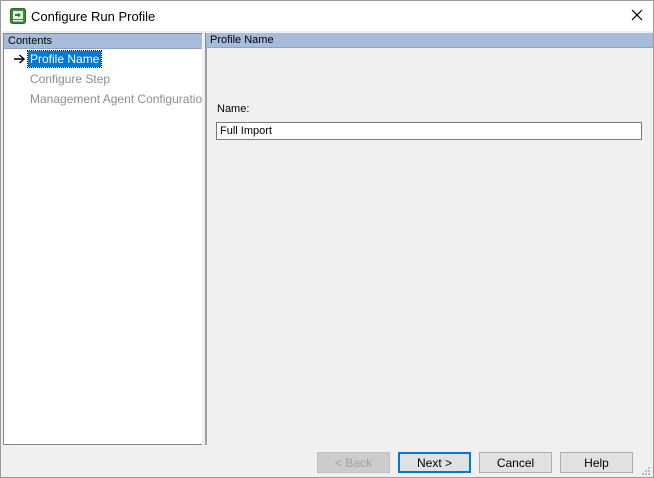 The image size is (654, 478). What do you see at coordinates (646, 470) in the screenshot?
I see `resize-grip-icon` at bounding box center [646, 470].